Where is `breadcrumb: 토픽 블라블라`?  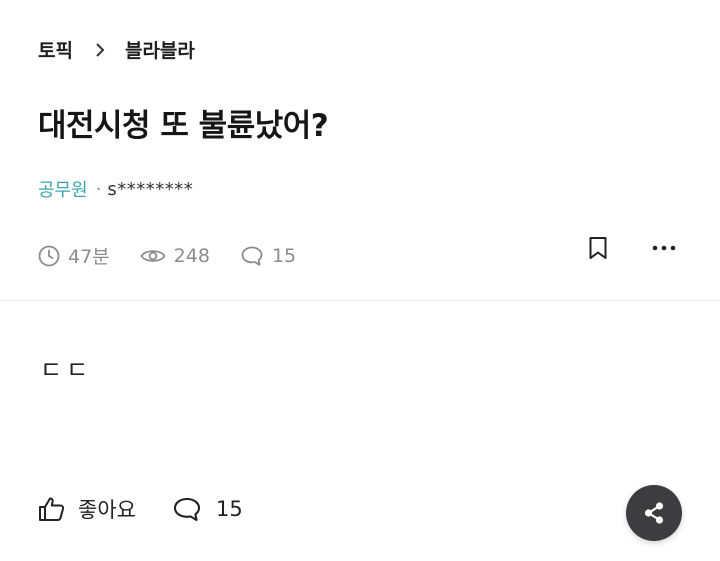
breadcrumb: 토픽 블라블라 is located at coordinates (116, 49).